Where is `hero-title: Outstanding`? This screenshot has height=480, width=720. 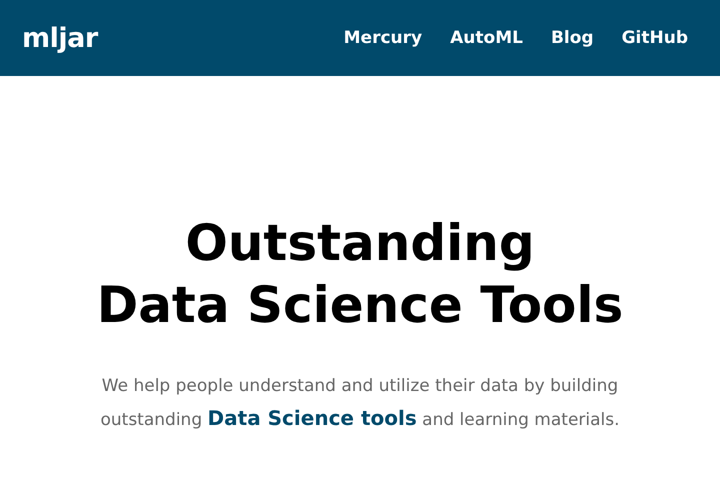 hero-title: Outstanding is located at coordinates (360, 243).